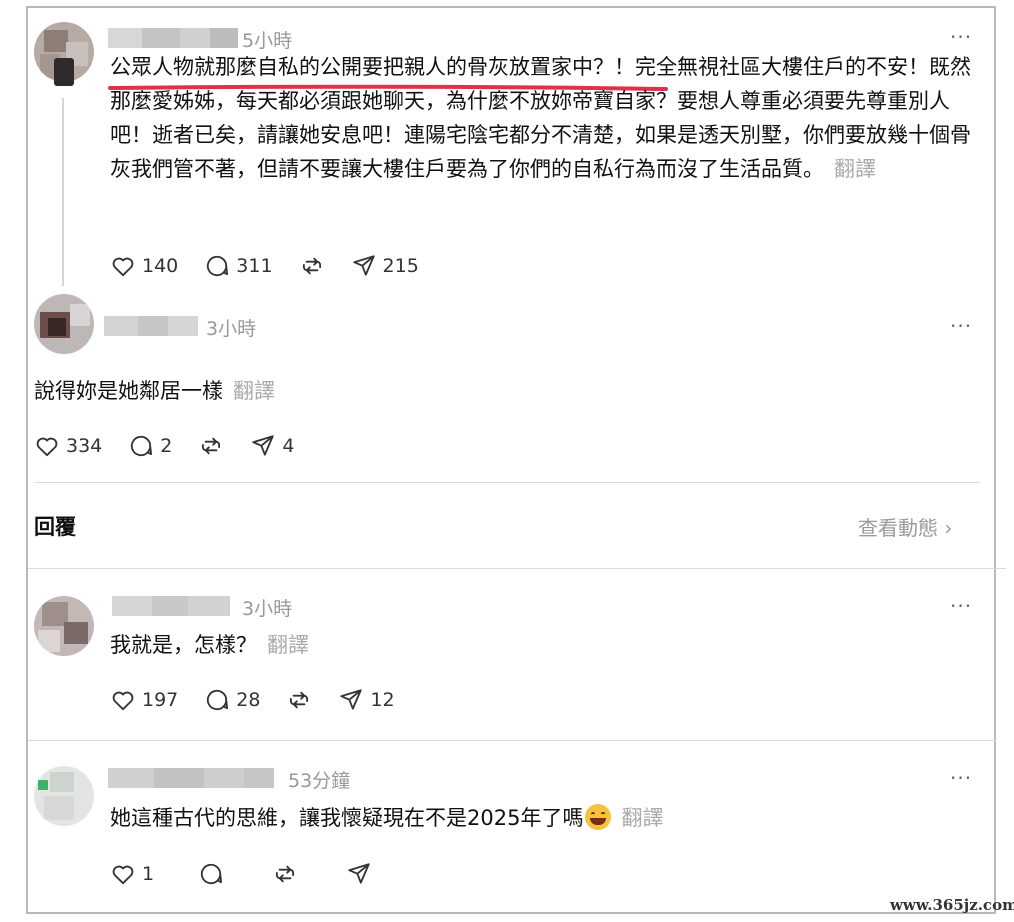  Describe the element at coordinates (84, 446) in the screenshot. I see `like-count: 334` at that location.